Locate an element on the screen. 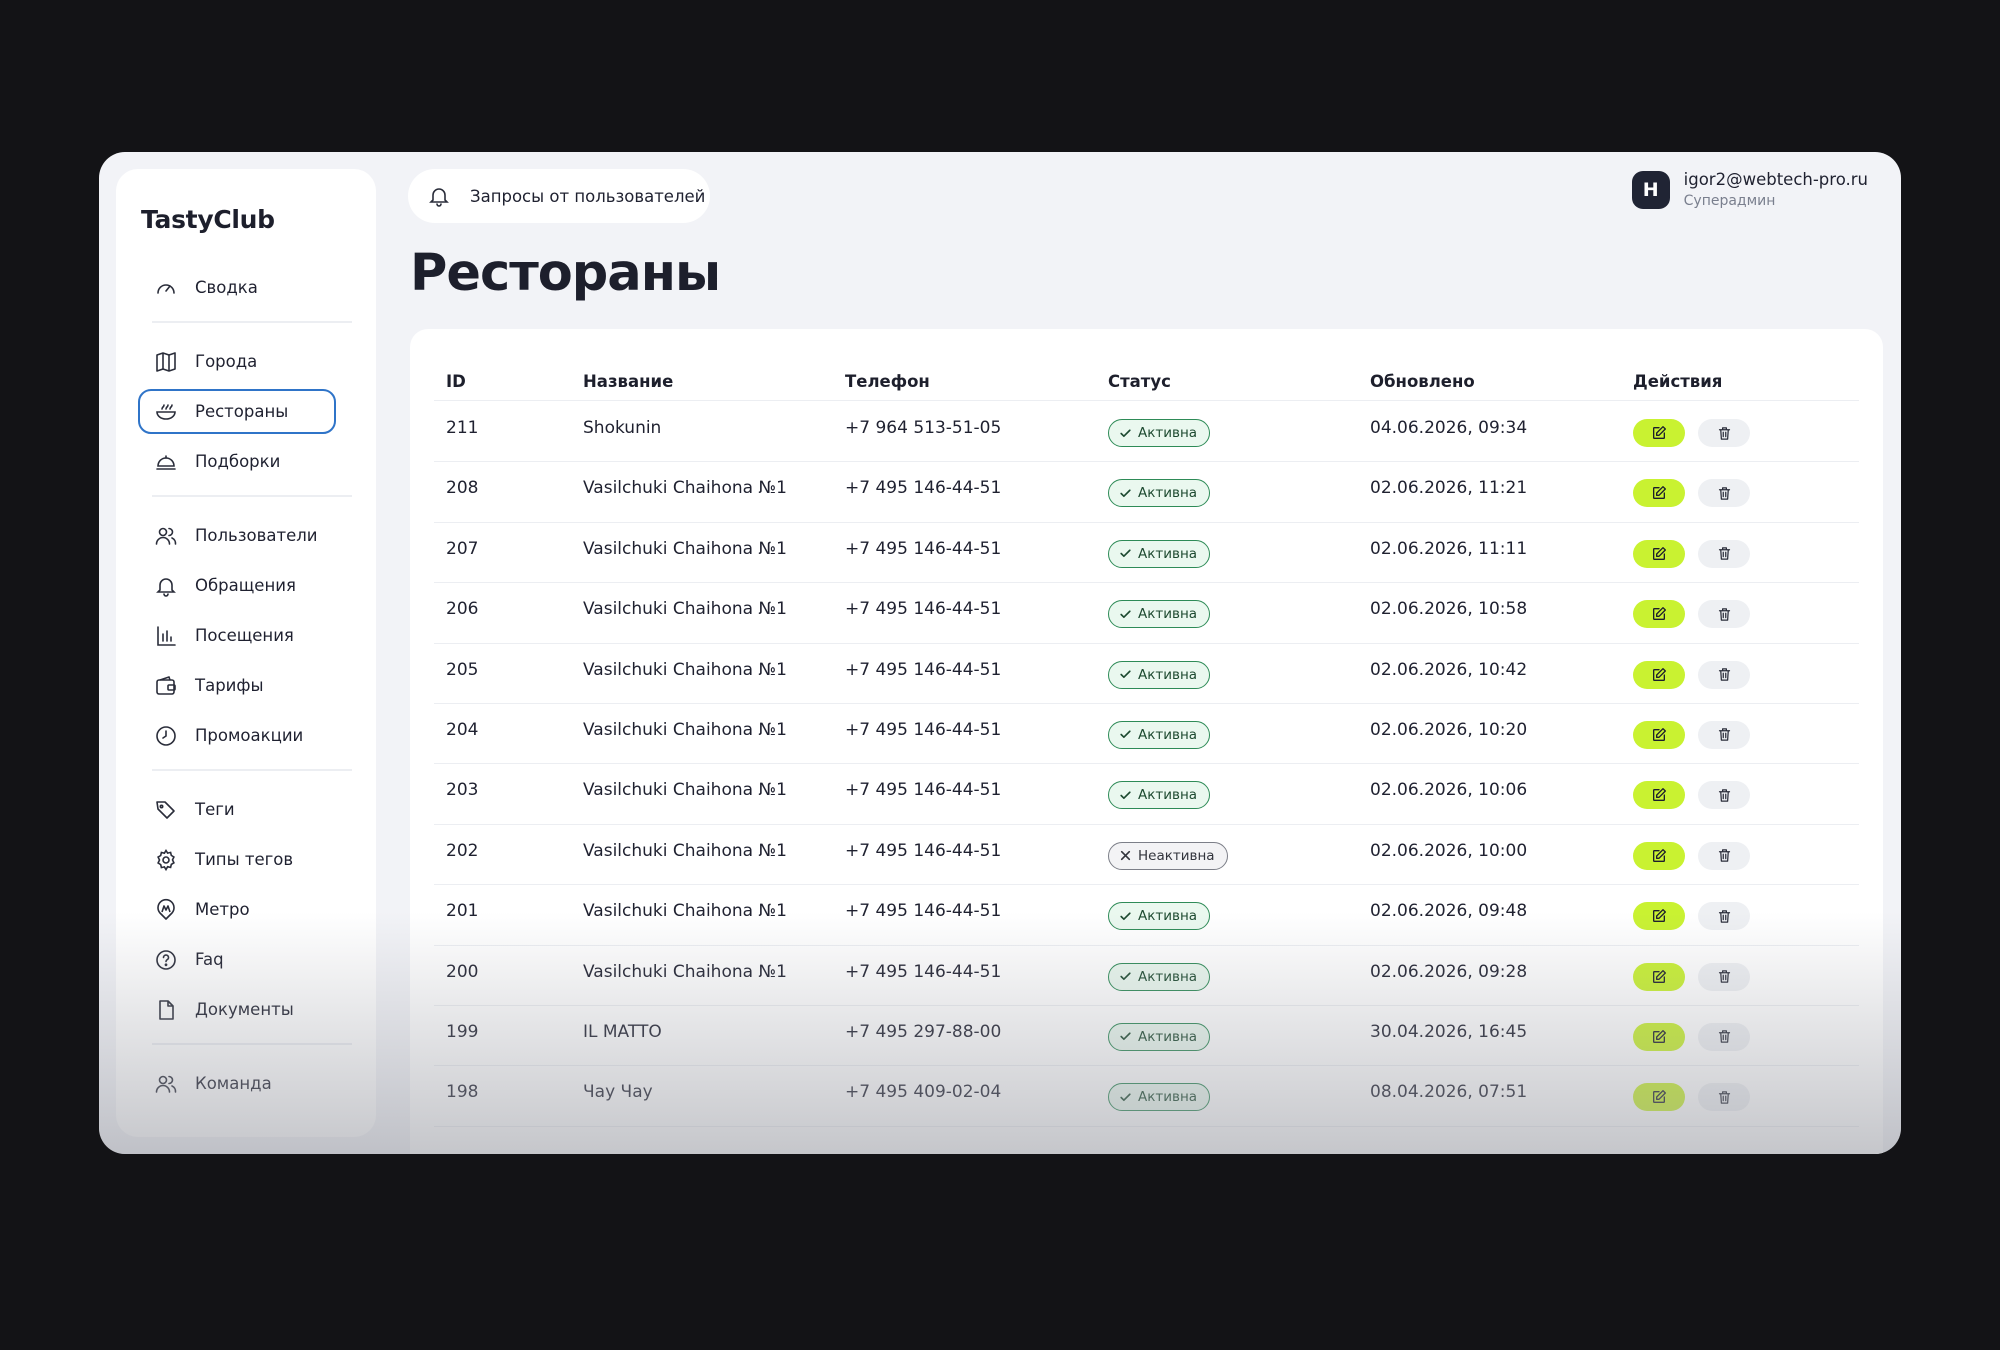 This screenshot has width=2000, height=1350. team-icon is located at coordinates (166, 1084).